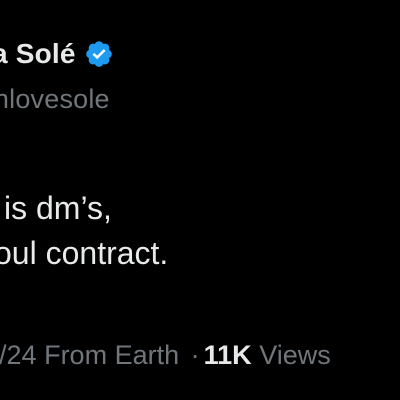 The image size is (400, 400). What do you see at coordinates (295, 355) in the screenshot?
I see `views-label: Views` at bounding box center [295, 355].